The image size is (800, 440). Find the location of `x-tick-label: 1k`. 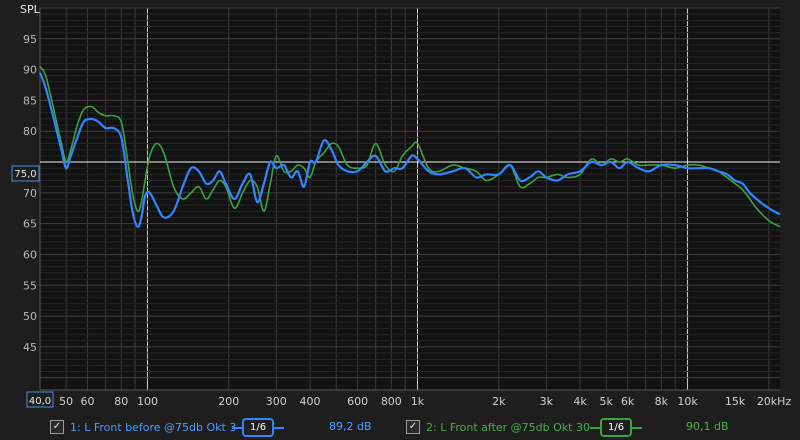

x-tick-label: 1k is located at coordinates (418, 401).